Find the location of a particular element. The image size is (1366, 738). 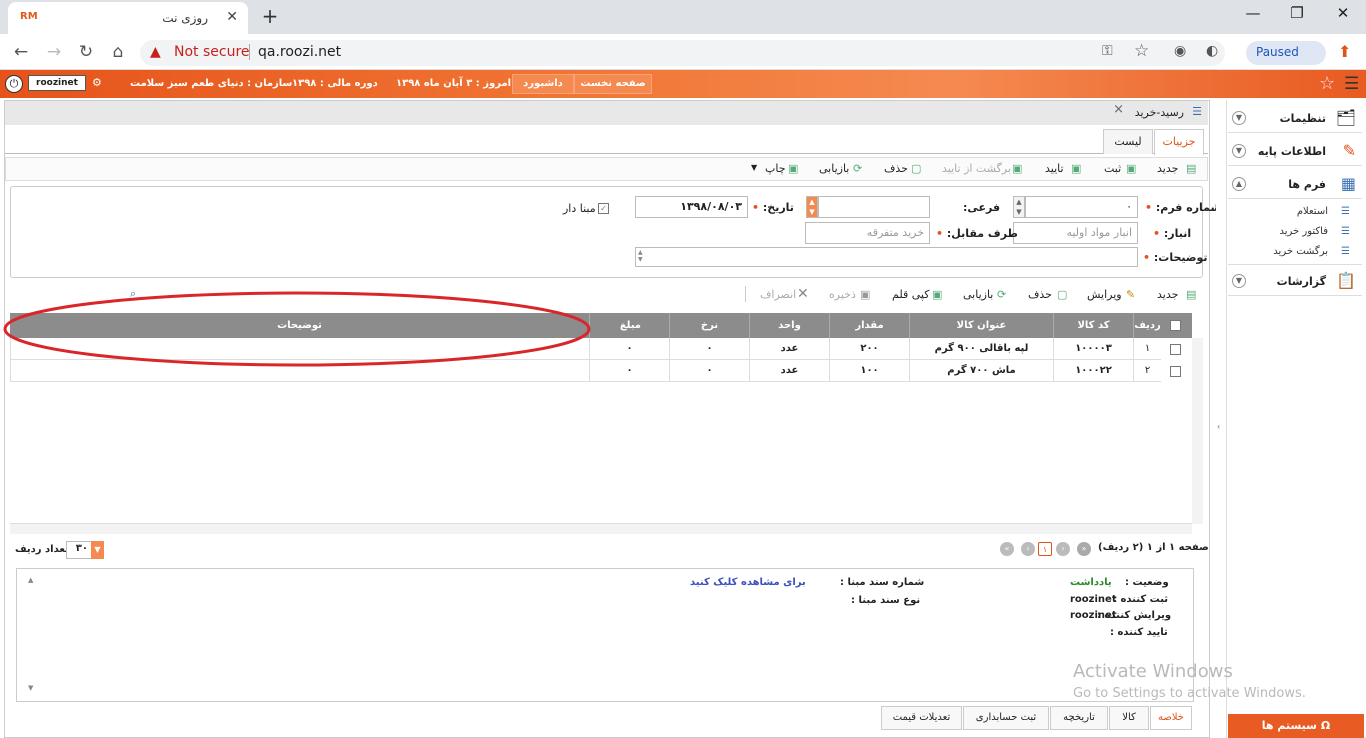

sidebar-item-base-info: ✎ اطلاعات پایه ▼ is located at coordinates (1295, 151).